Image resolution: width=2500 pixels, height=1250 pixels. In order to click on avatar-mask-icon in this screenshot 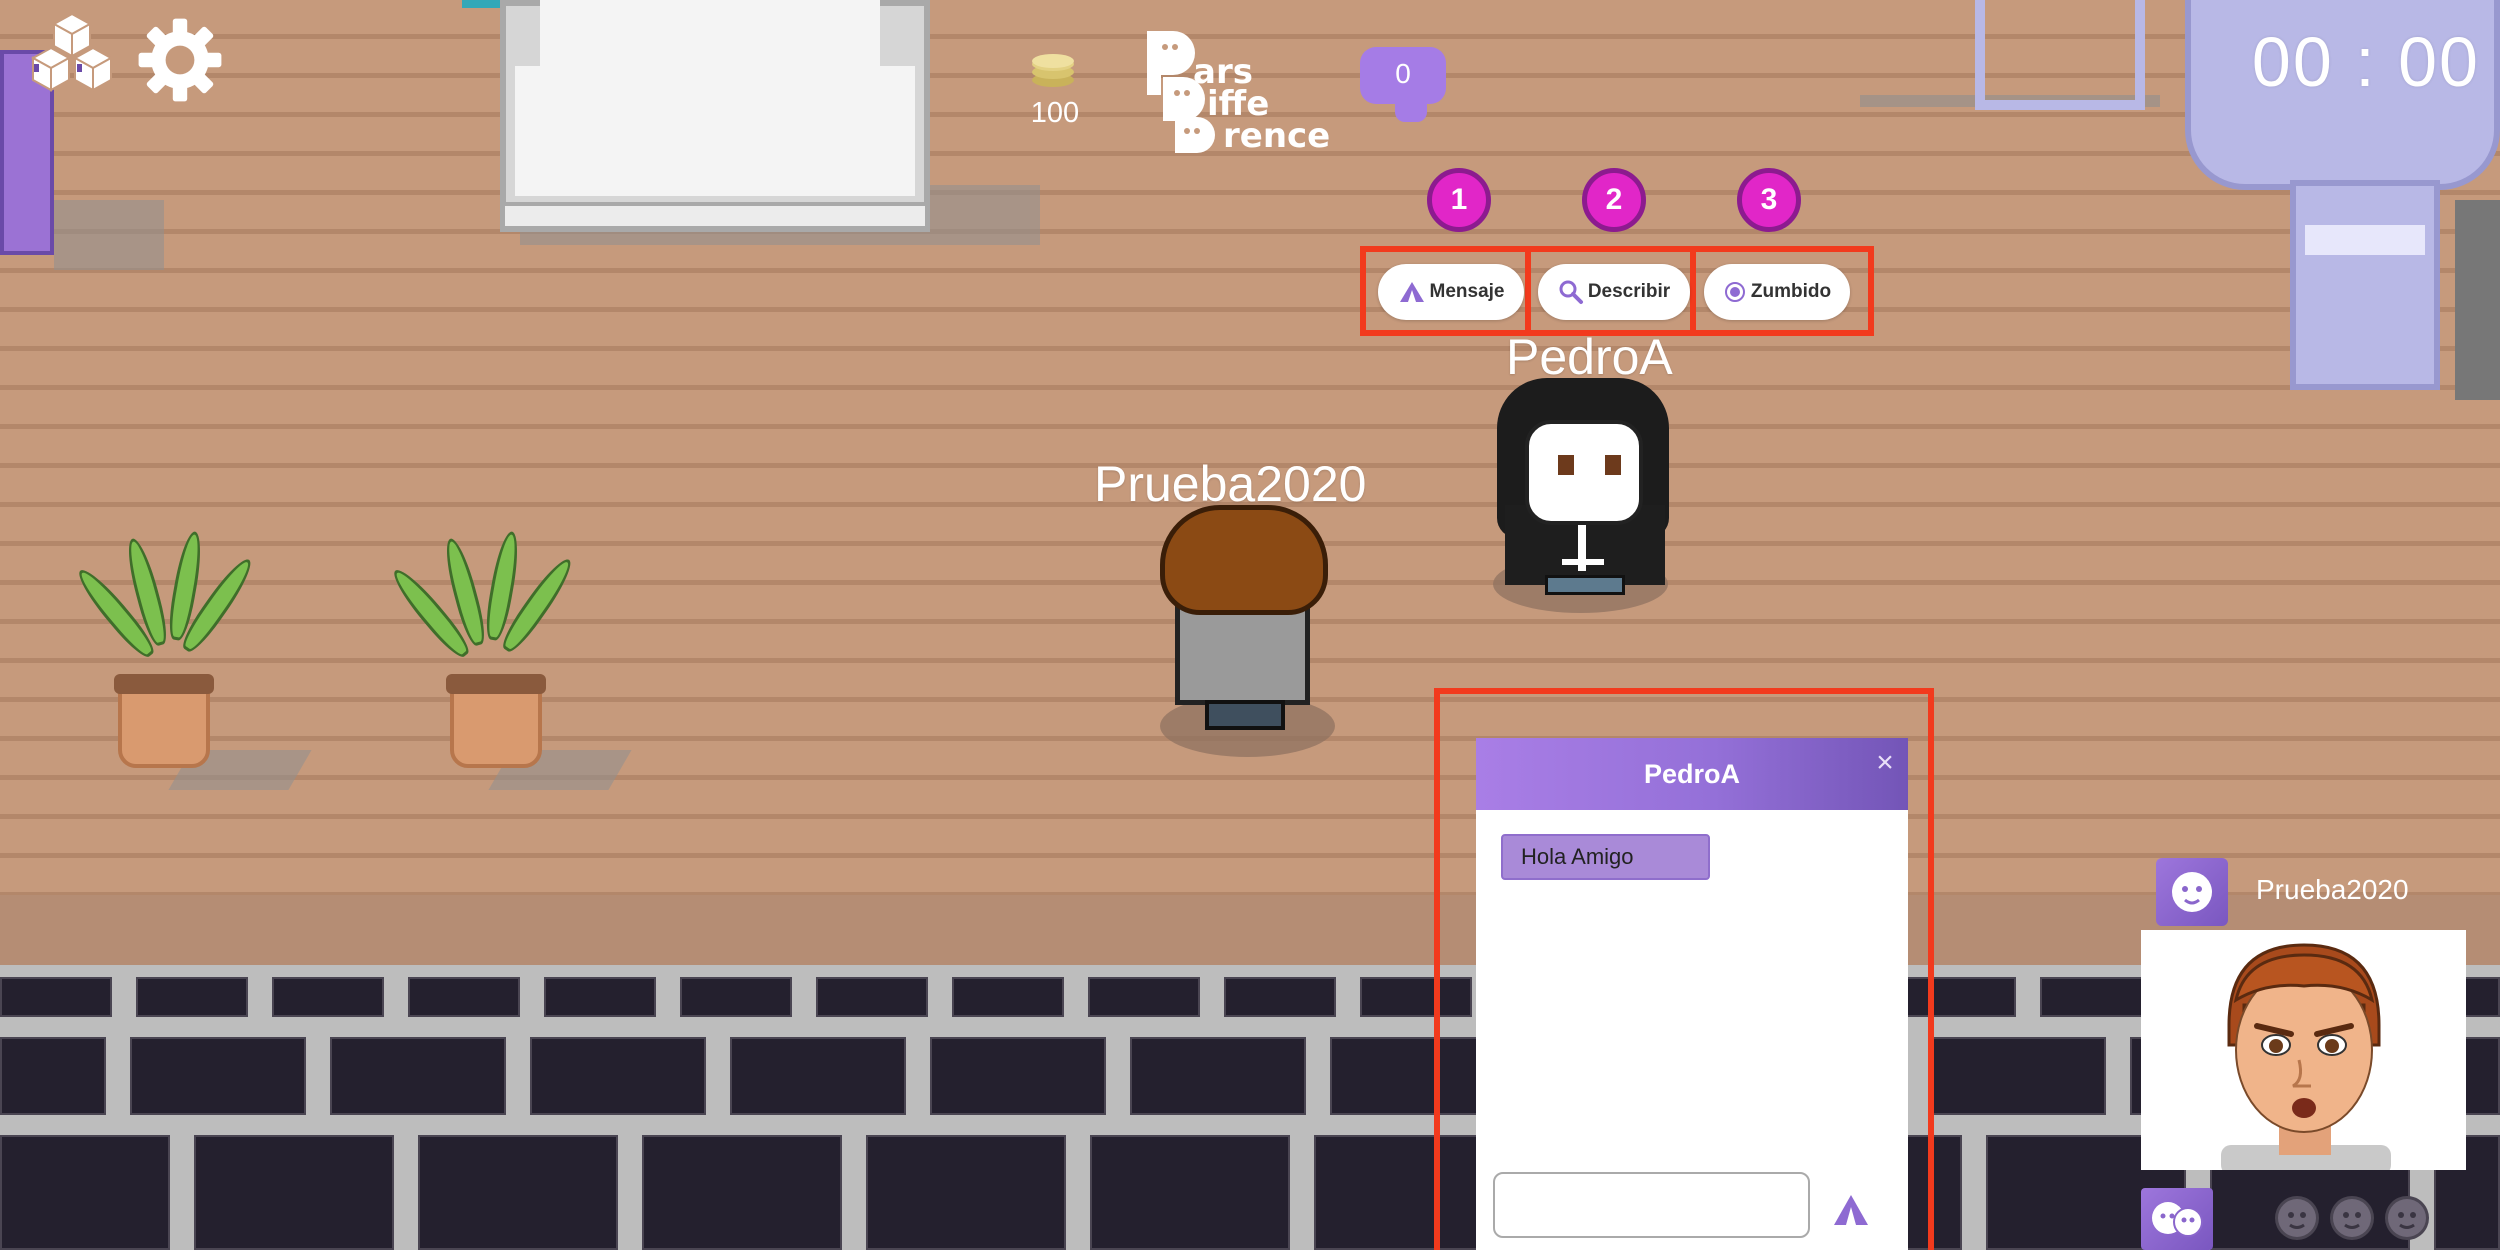, I will do `click(2192, 892)`.